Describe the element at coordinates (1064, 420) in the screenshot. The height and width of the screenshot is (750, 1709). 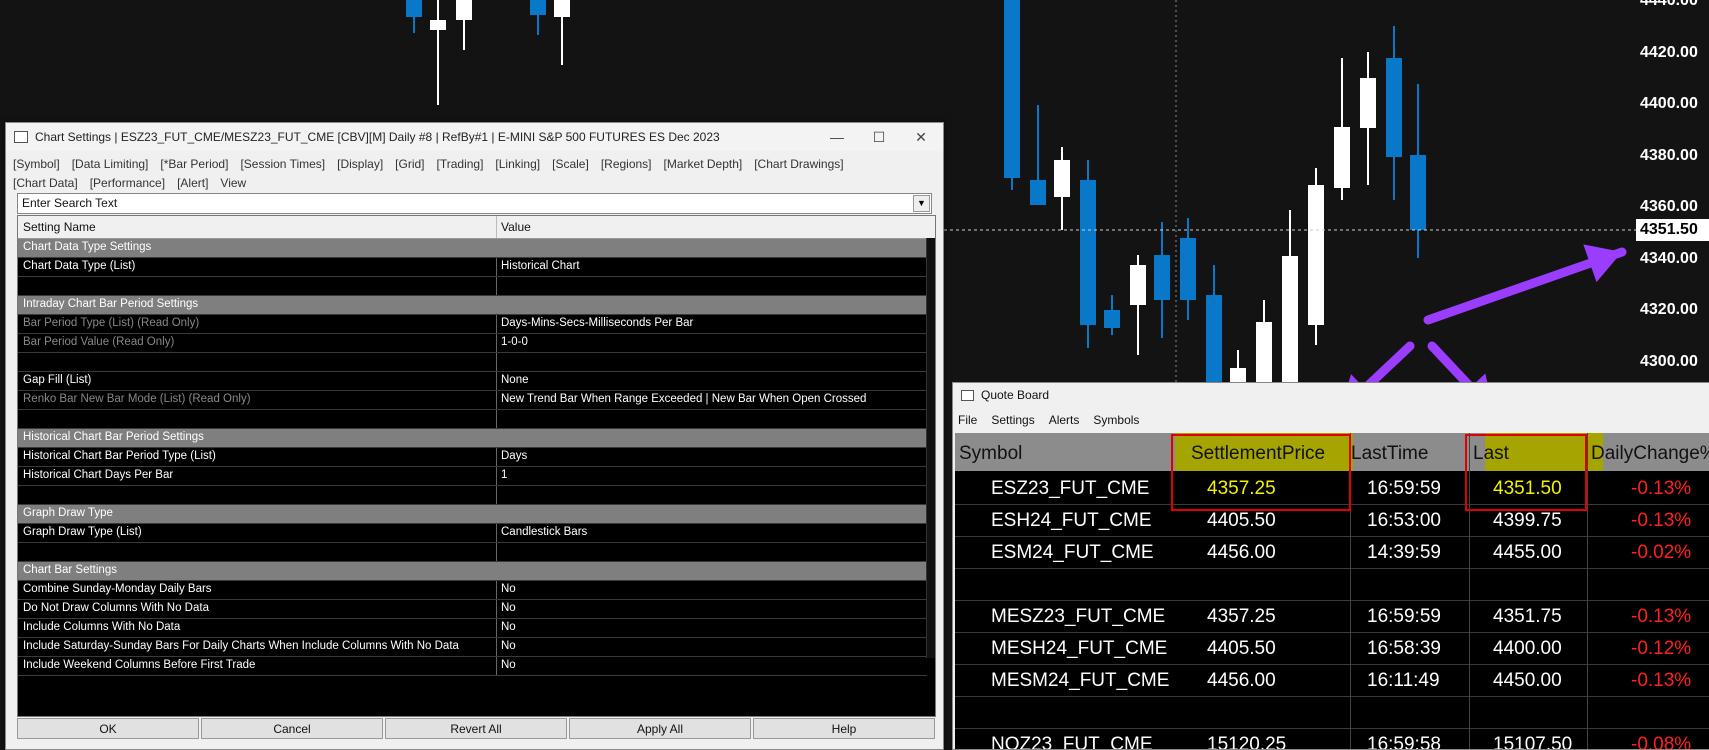
I see `menu-item: Alerts` at that location.